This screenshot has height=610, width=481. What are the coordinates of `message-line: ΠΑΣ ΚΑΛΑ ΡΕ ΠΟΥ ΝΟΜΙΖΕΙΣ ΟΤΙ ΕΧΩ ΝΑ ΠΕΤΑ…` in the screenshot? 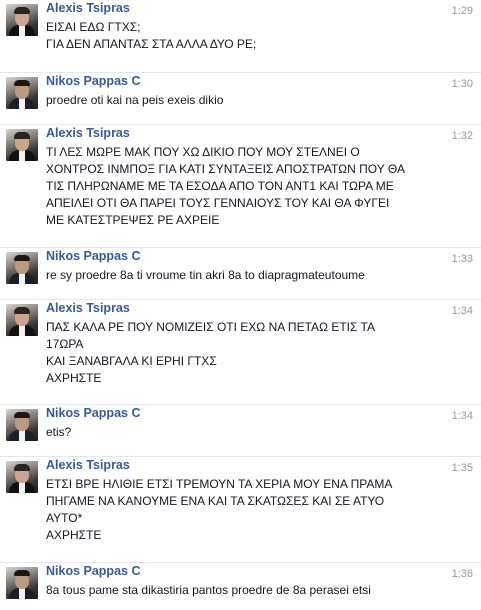 It's located at (210, 327).